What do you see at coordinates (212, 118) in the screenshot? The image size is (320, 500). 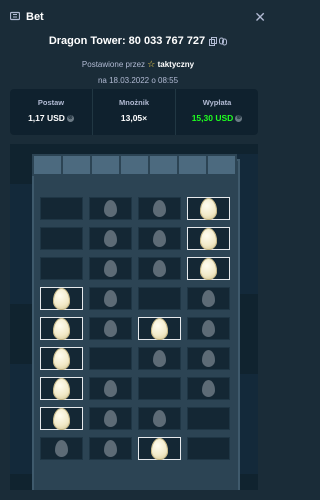 I see `payout-value: 15,30 USD` at bounding box center [212, 118].